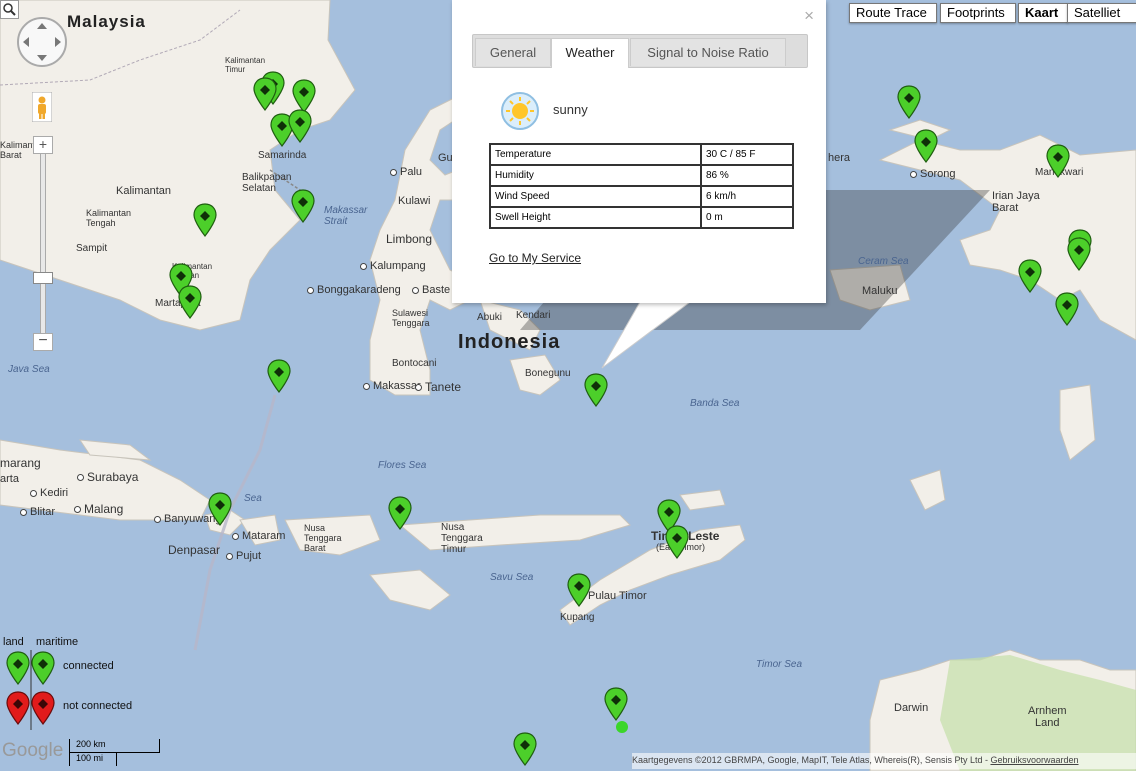 The image size is (1136, 771). Describe the element at coordinates (18, 708) in the screenshot. I see `legend-land-disconnected-icon` at that location.